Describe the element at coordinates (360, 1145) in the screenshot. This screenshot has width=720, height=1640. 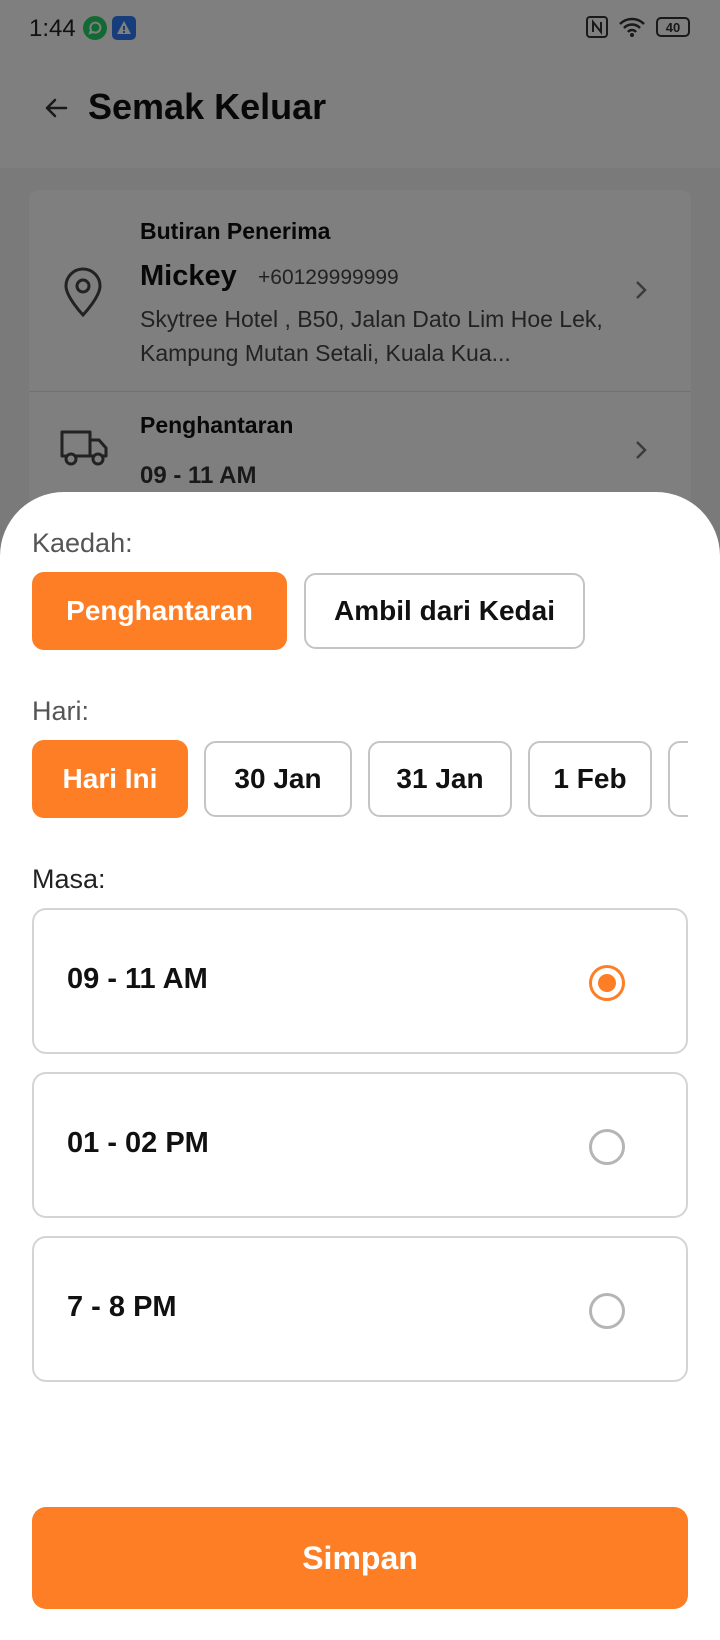
I see `time-option: 01 - 02 PM` at that location.